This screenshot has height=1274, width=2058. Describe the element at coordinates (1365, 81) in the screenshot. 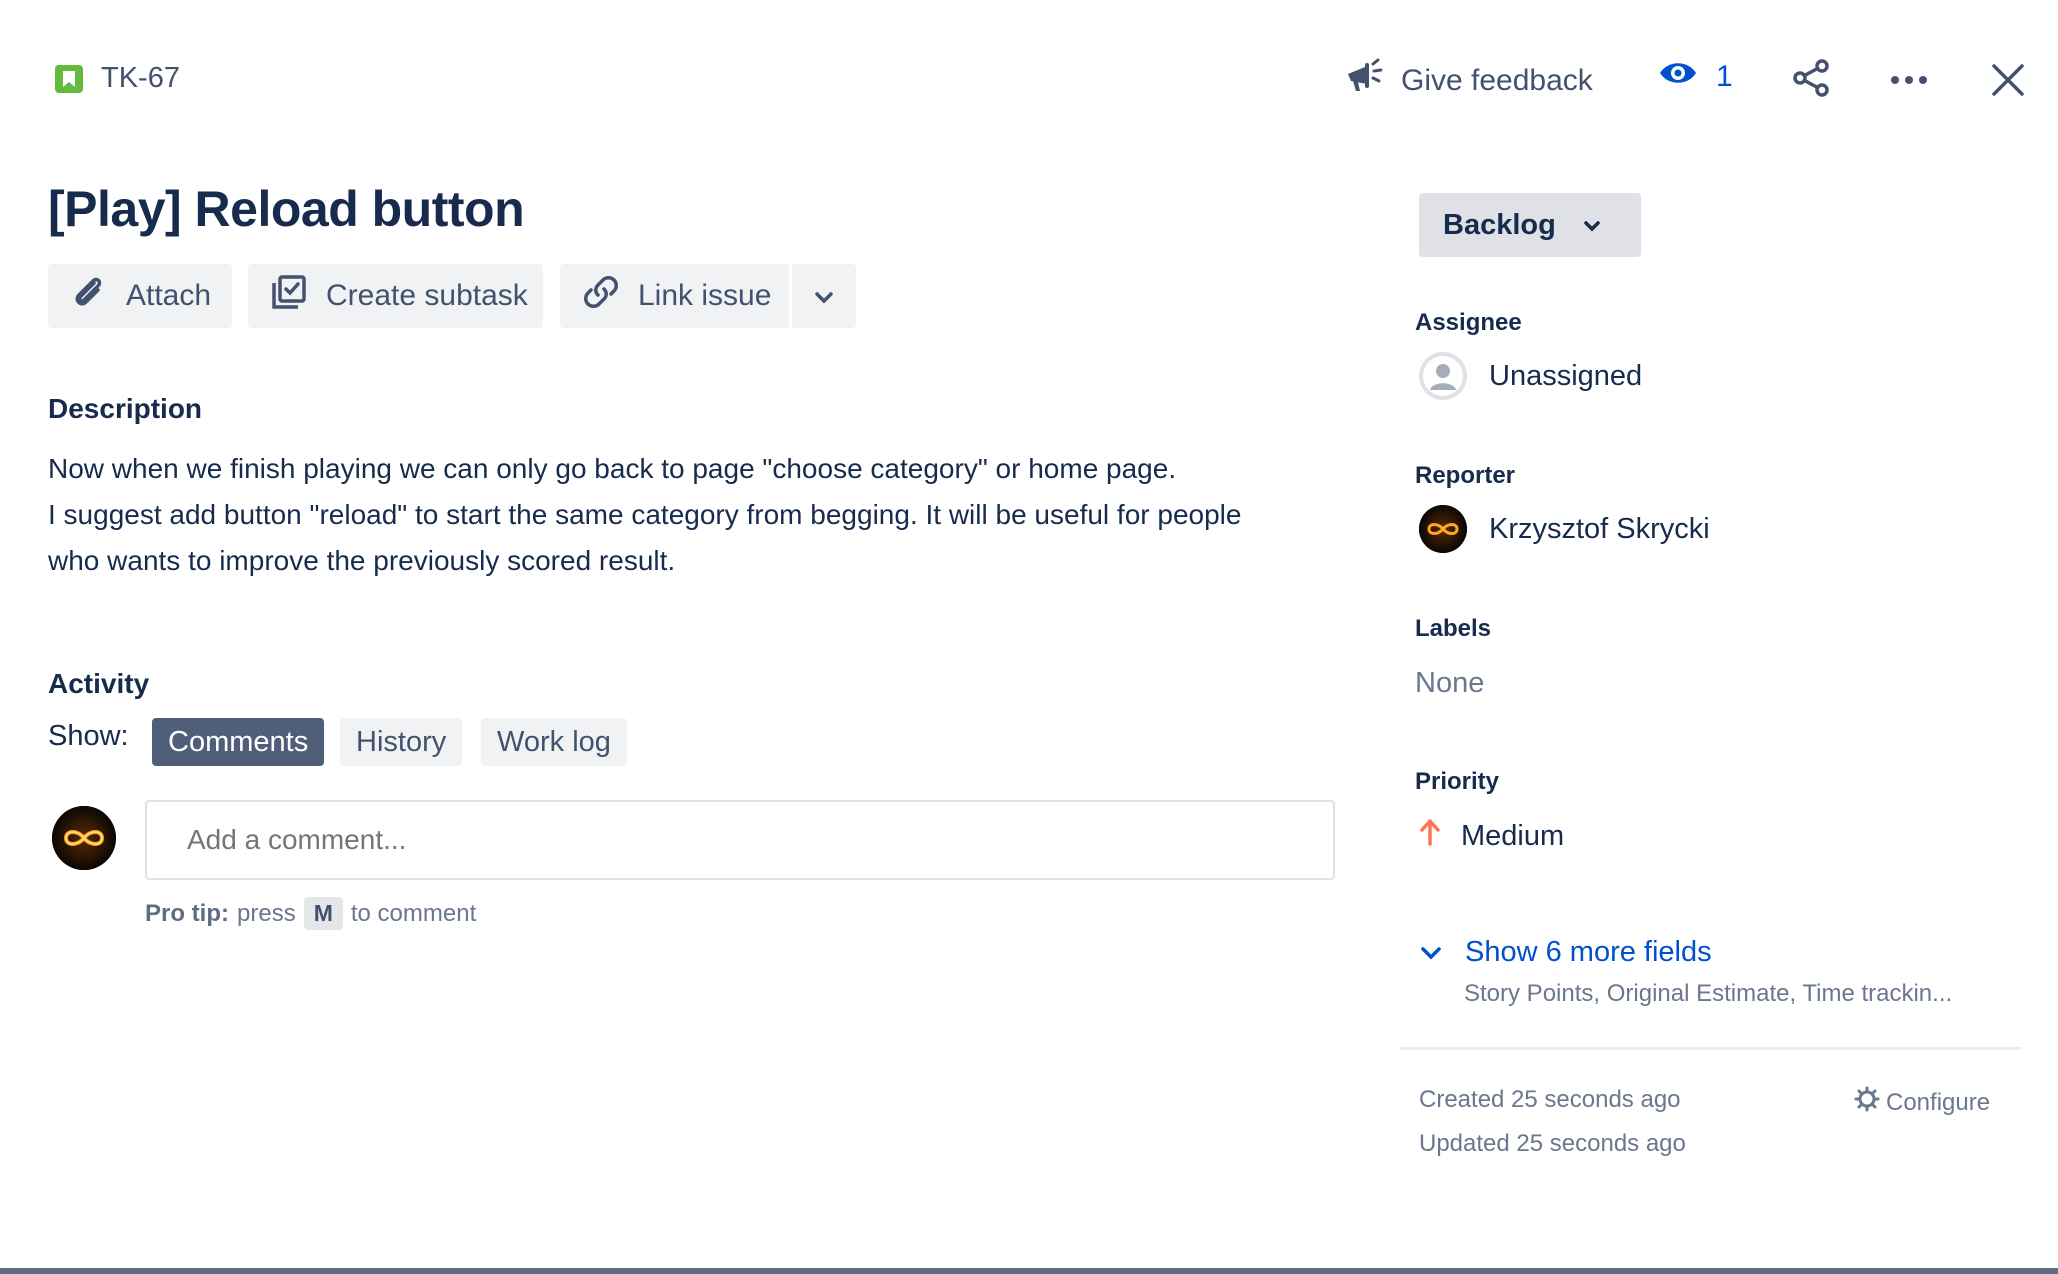

I see `megaphone-icon` at that location.